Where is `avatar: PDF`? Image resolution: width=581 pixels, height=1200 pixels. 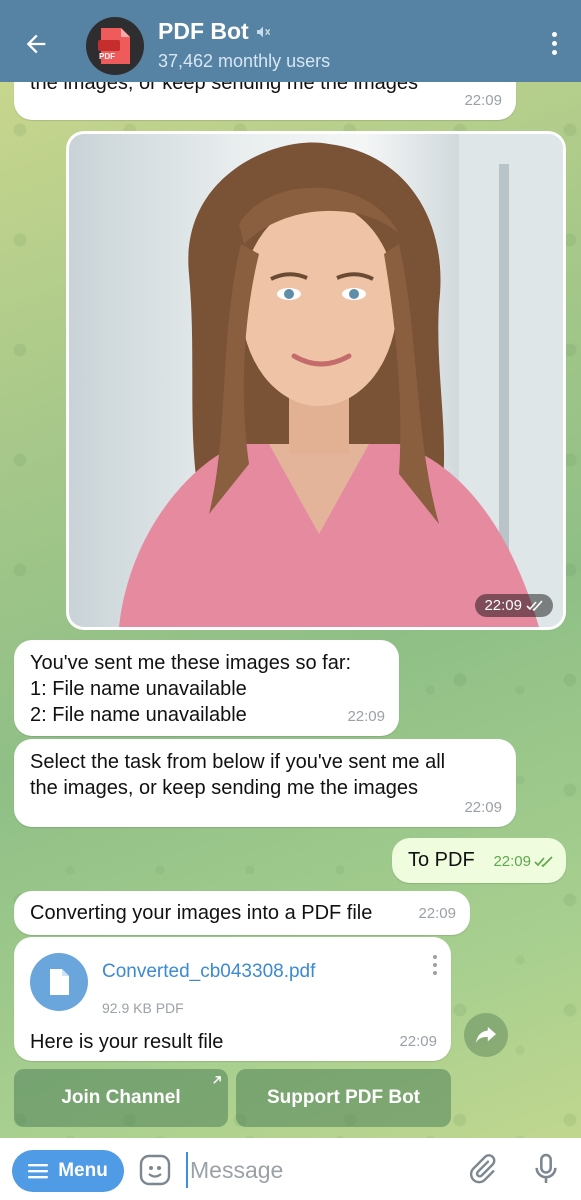
avatar: PDF is located at coordinates (115, 46).